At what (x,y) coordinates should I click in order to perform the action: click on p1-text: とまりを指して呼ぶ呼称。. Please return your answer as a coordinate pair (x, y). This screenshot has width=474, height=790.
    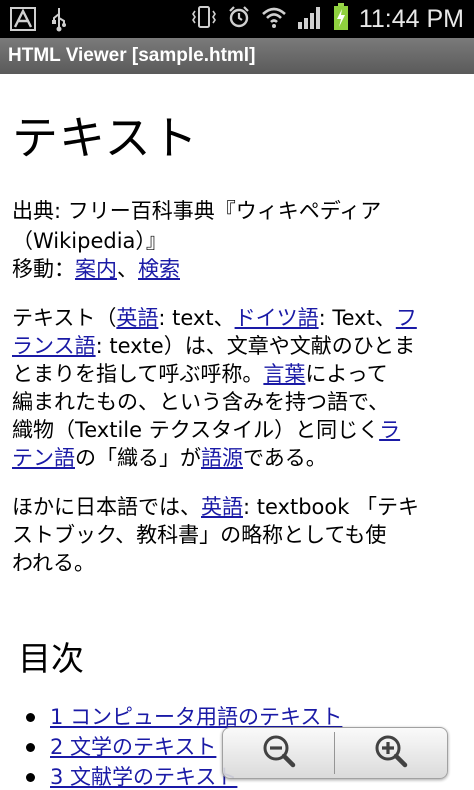
    Looking at the image, I should click on (138, 374).